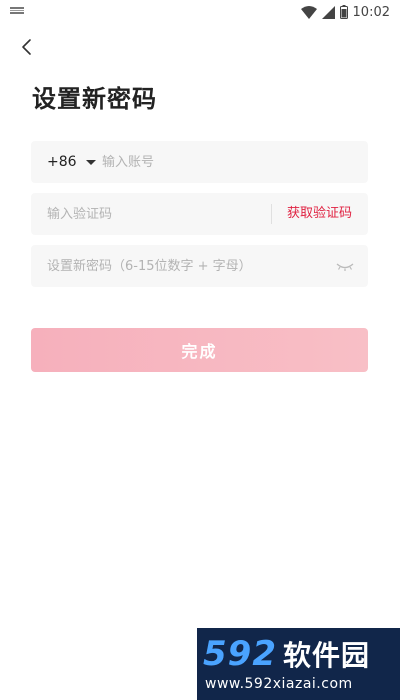 This screenshot has height=700, width=400. Describe the element at coordinates (90, 162) in the screenshot. I see `caret-down-icon` at that location.